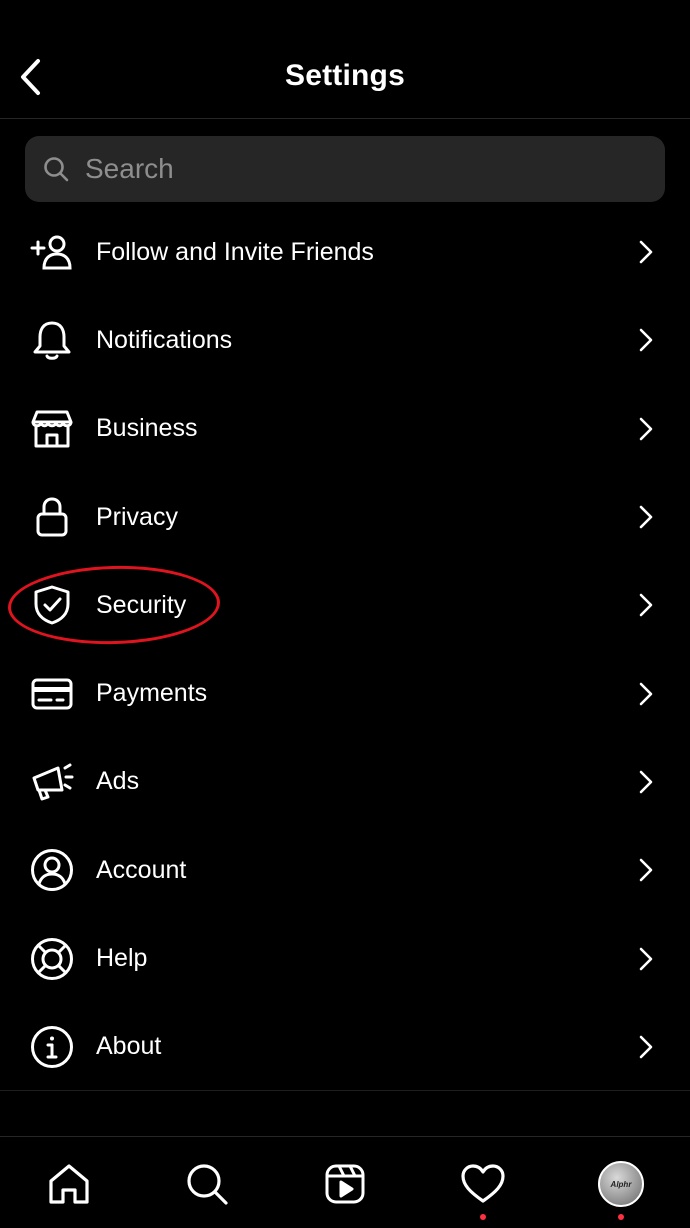  Describe the element at coordinates (345, 870) in the screenshot. I see `menu-item-account: Account` at that location.